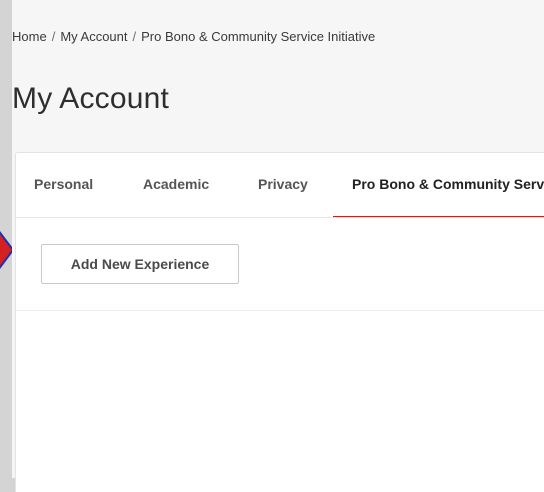  Describe the element at coordinates (438, 216) in the screenshot. I see `active-tab-indicator` at that location.